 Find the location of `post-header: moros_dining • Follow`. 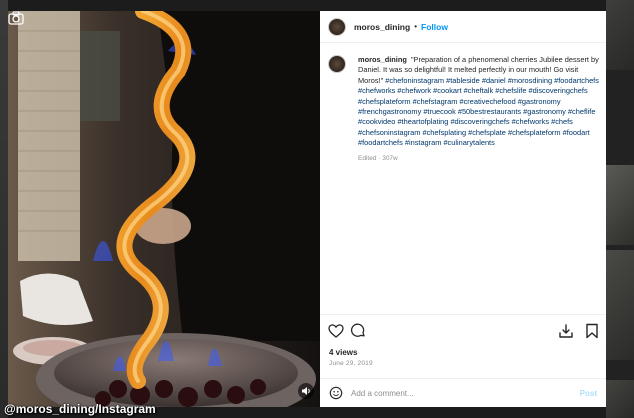

post-header: moros_dining • Follow is located at coordinates (463, 27).